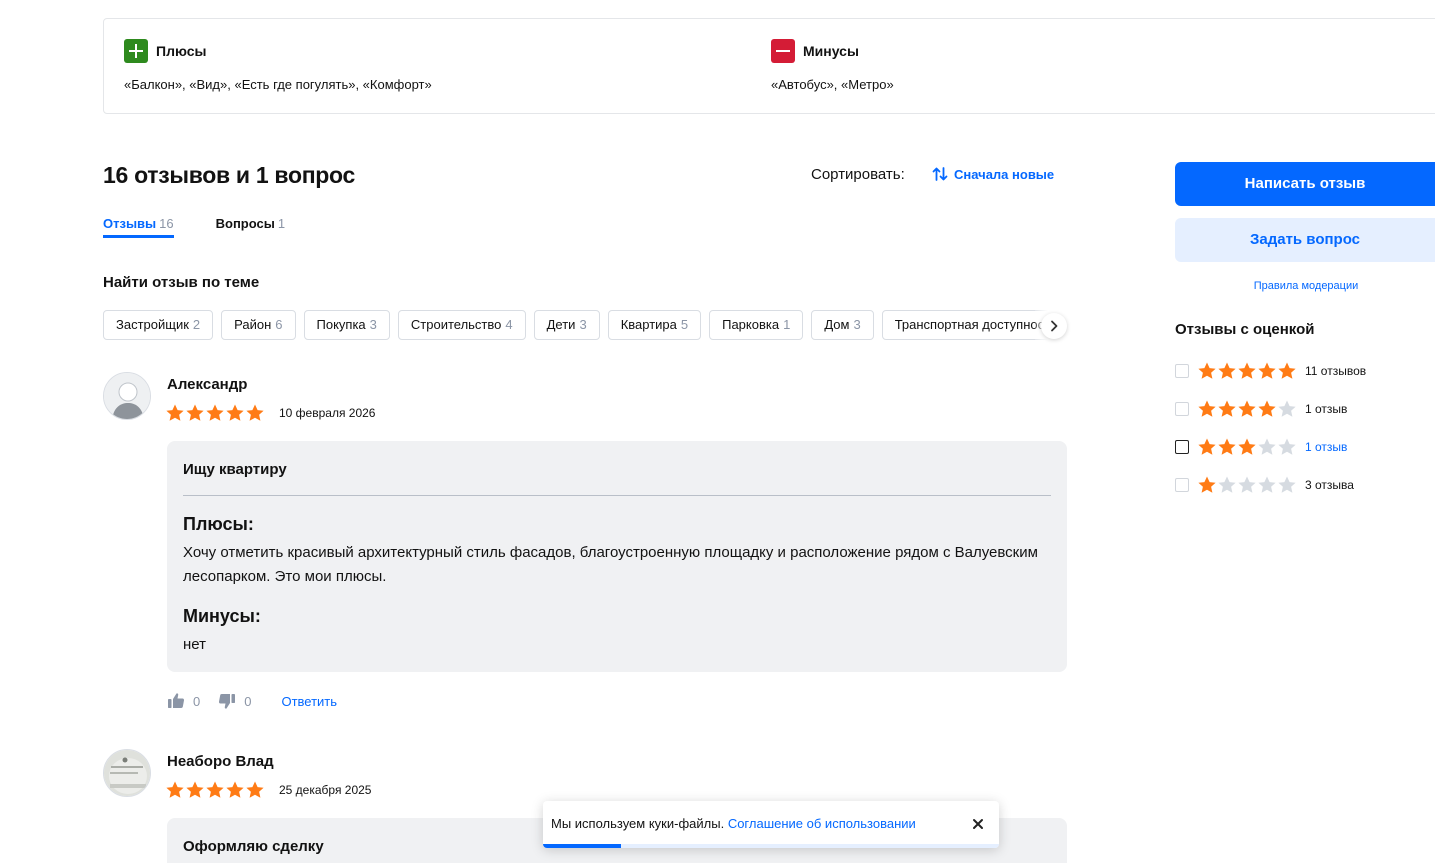 The height and width of the screenshot is (863, 1435). I want to click on review-rating, so click(215, 413).